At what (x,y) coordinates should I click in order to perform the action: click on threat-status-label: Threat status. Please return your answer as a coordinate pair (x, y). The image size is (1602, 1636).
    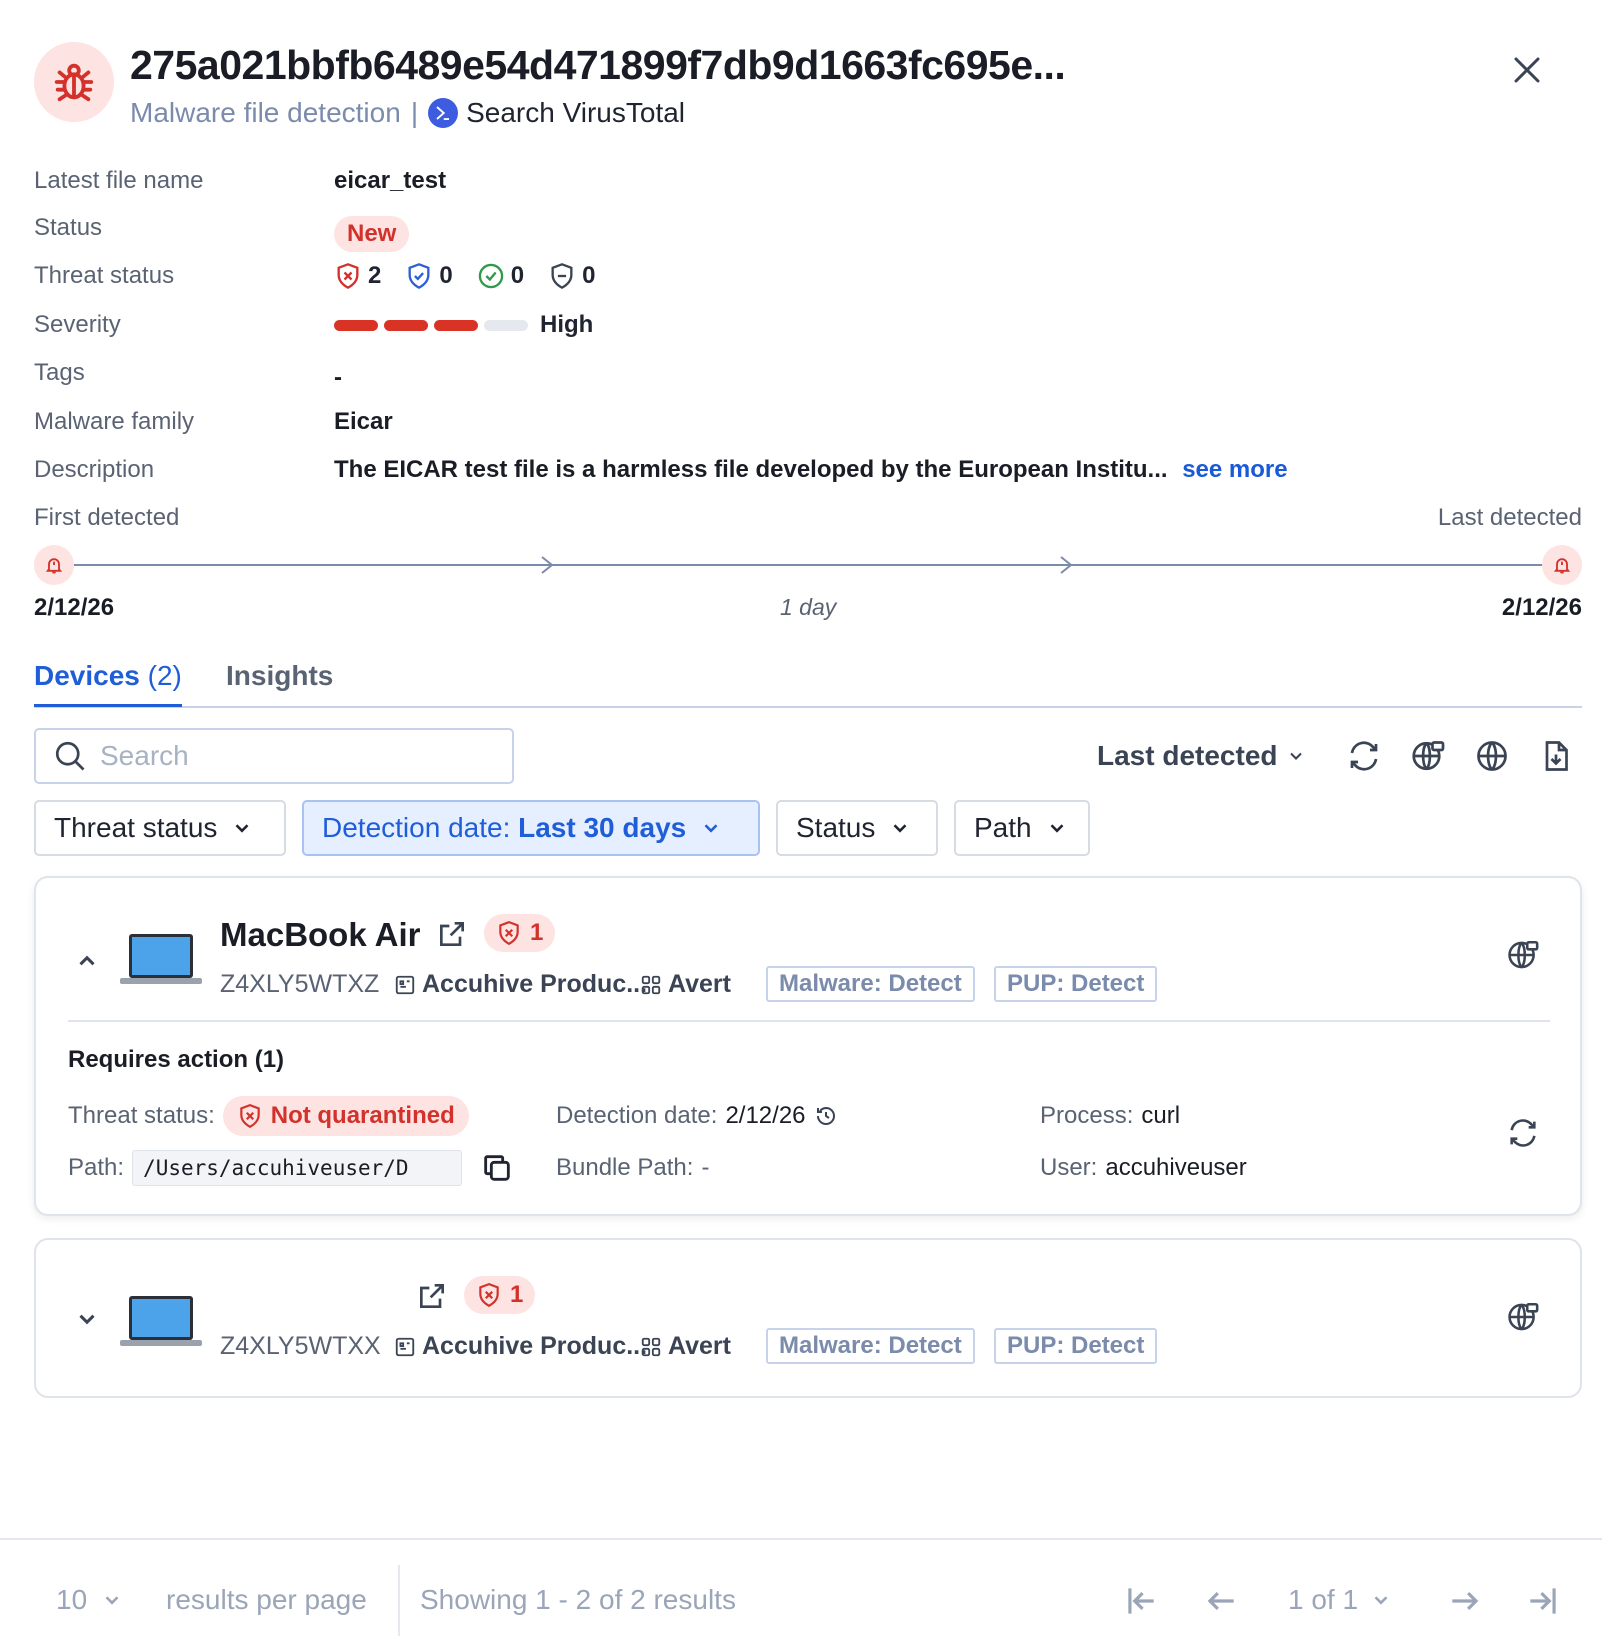
    Looking at the image, I should click on (104, 275).